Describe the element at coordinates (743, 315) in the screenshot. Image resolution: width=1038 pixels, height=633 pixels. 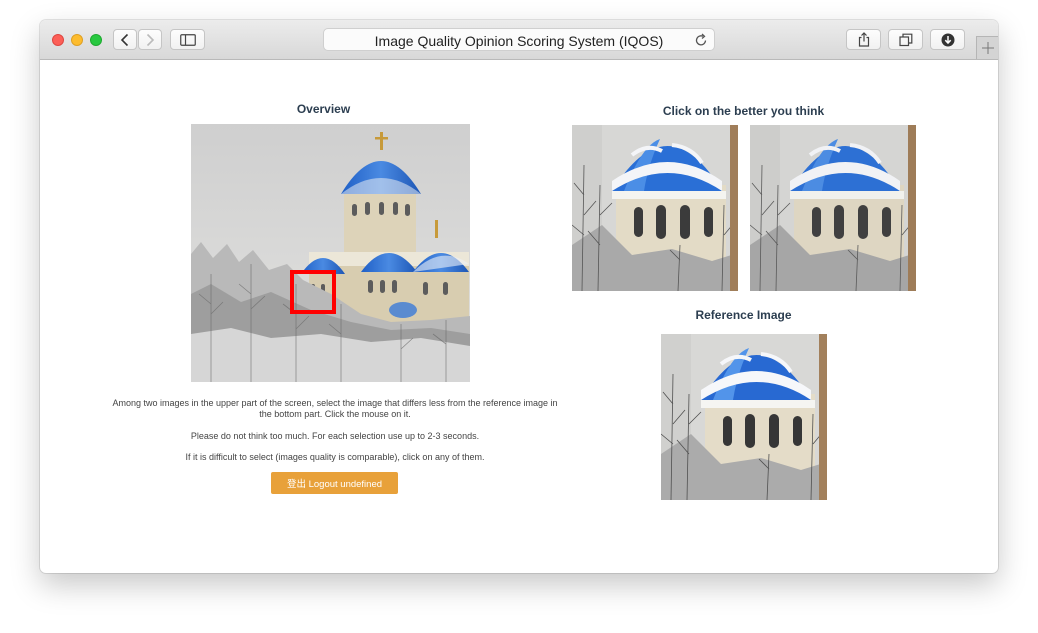
I see `reference-heading: Reference Image` at that location.